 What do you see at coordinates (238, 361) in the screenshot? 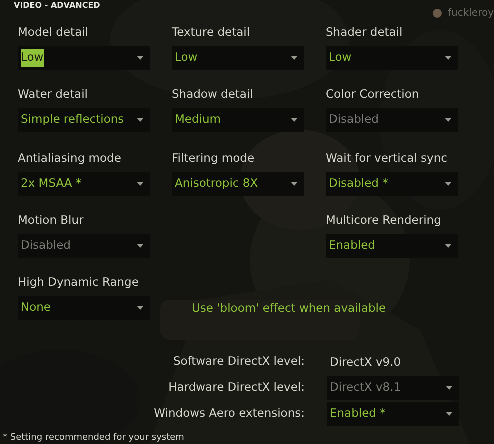
I see `setting-label: Software DirectX level:` at bounding box center [238, 361].